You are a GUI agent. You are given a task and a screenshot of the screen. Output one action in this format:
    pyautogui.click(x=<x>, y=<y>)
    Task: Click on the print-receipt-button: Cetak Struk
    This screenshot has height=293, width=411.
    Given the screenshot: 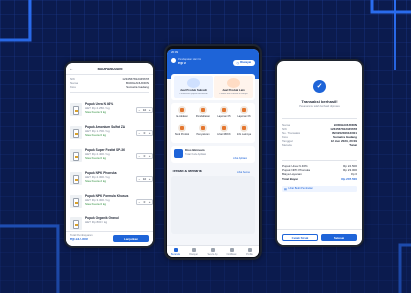 What is the action you would take?
    pyautogui.click(x=300, y=237)
    